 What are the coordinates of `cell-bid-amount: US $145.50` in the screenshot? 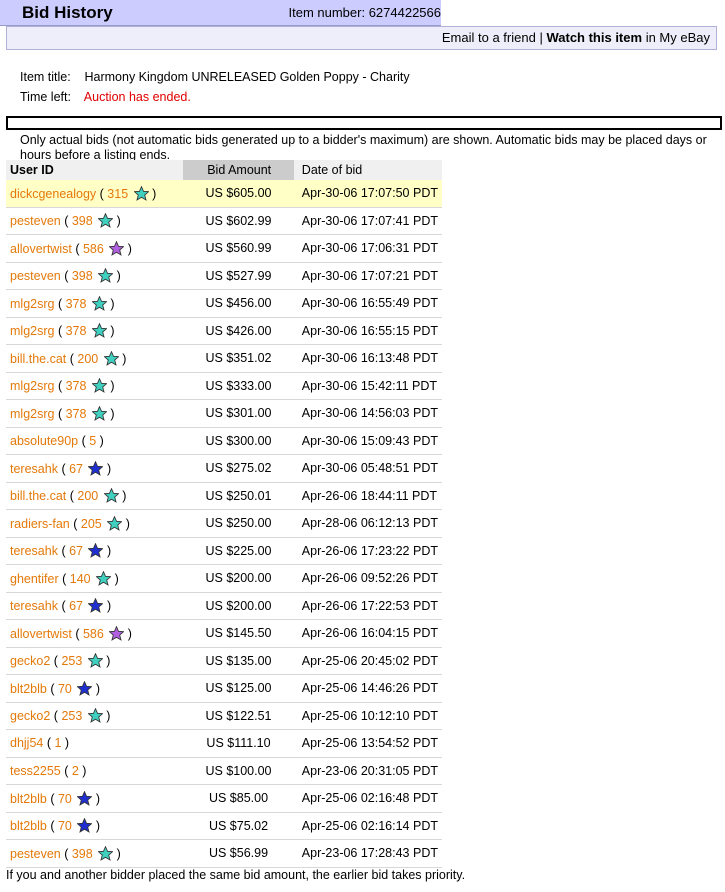 It's located at (238, 633).